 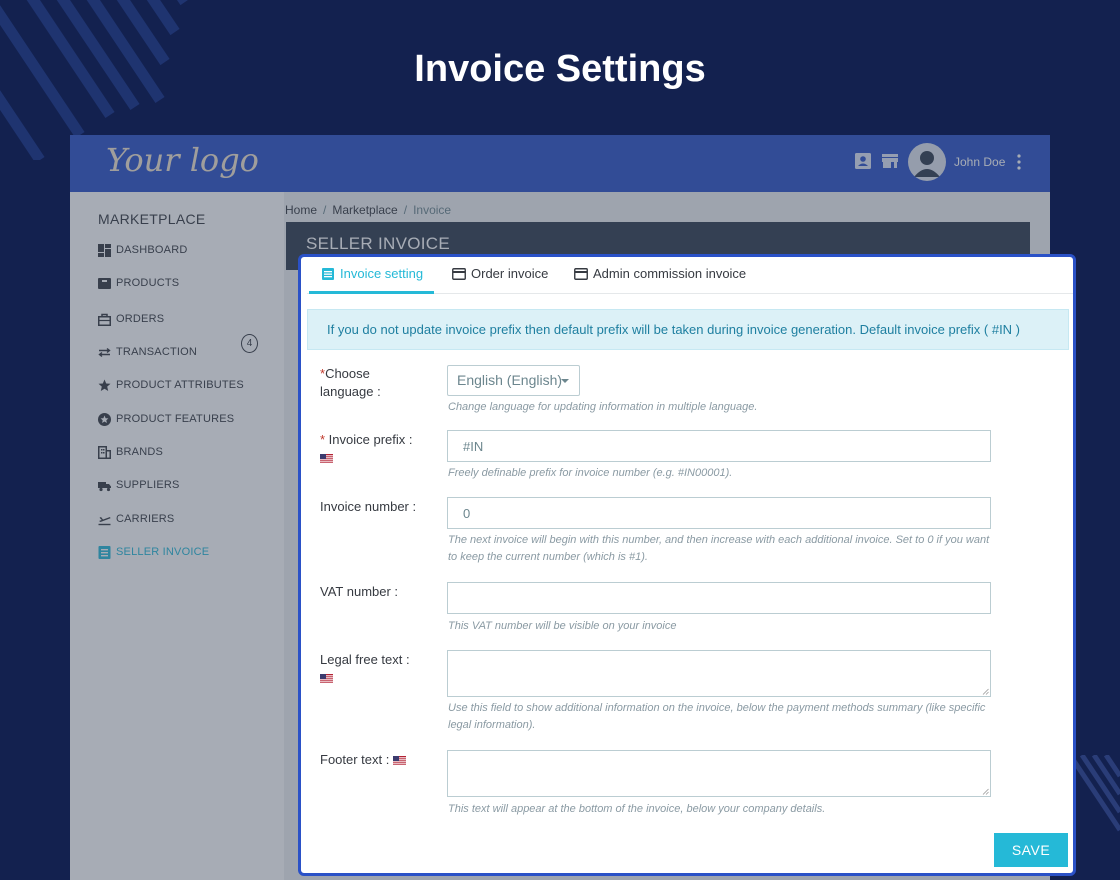 What do you see at coordinates (719, 773) in the screenshot?
I see `footer-text-textarea` at bounding box center [719, 773].